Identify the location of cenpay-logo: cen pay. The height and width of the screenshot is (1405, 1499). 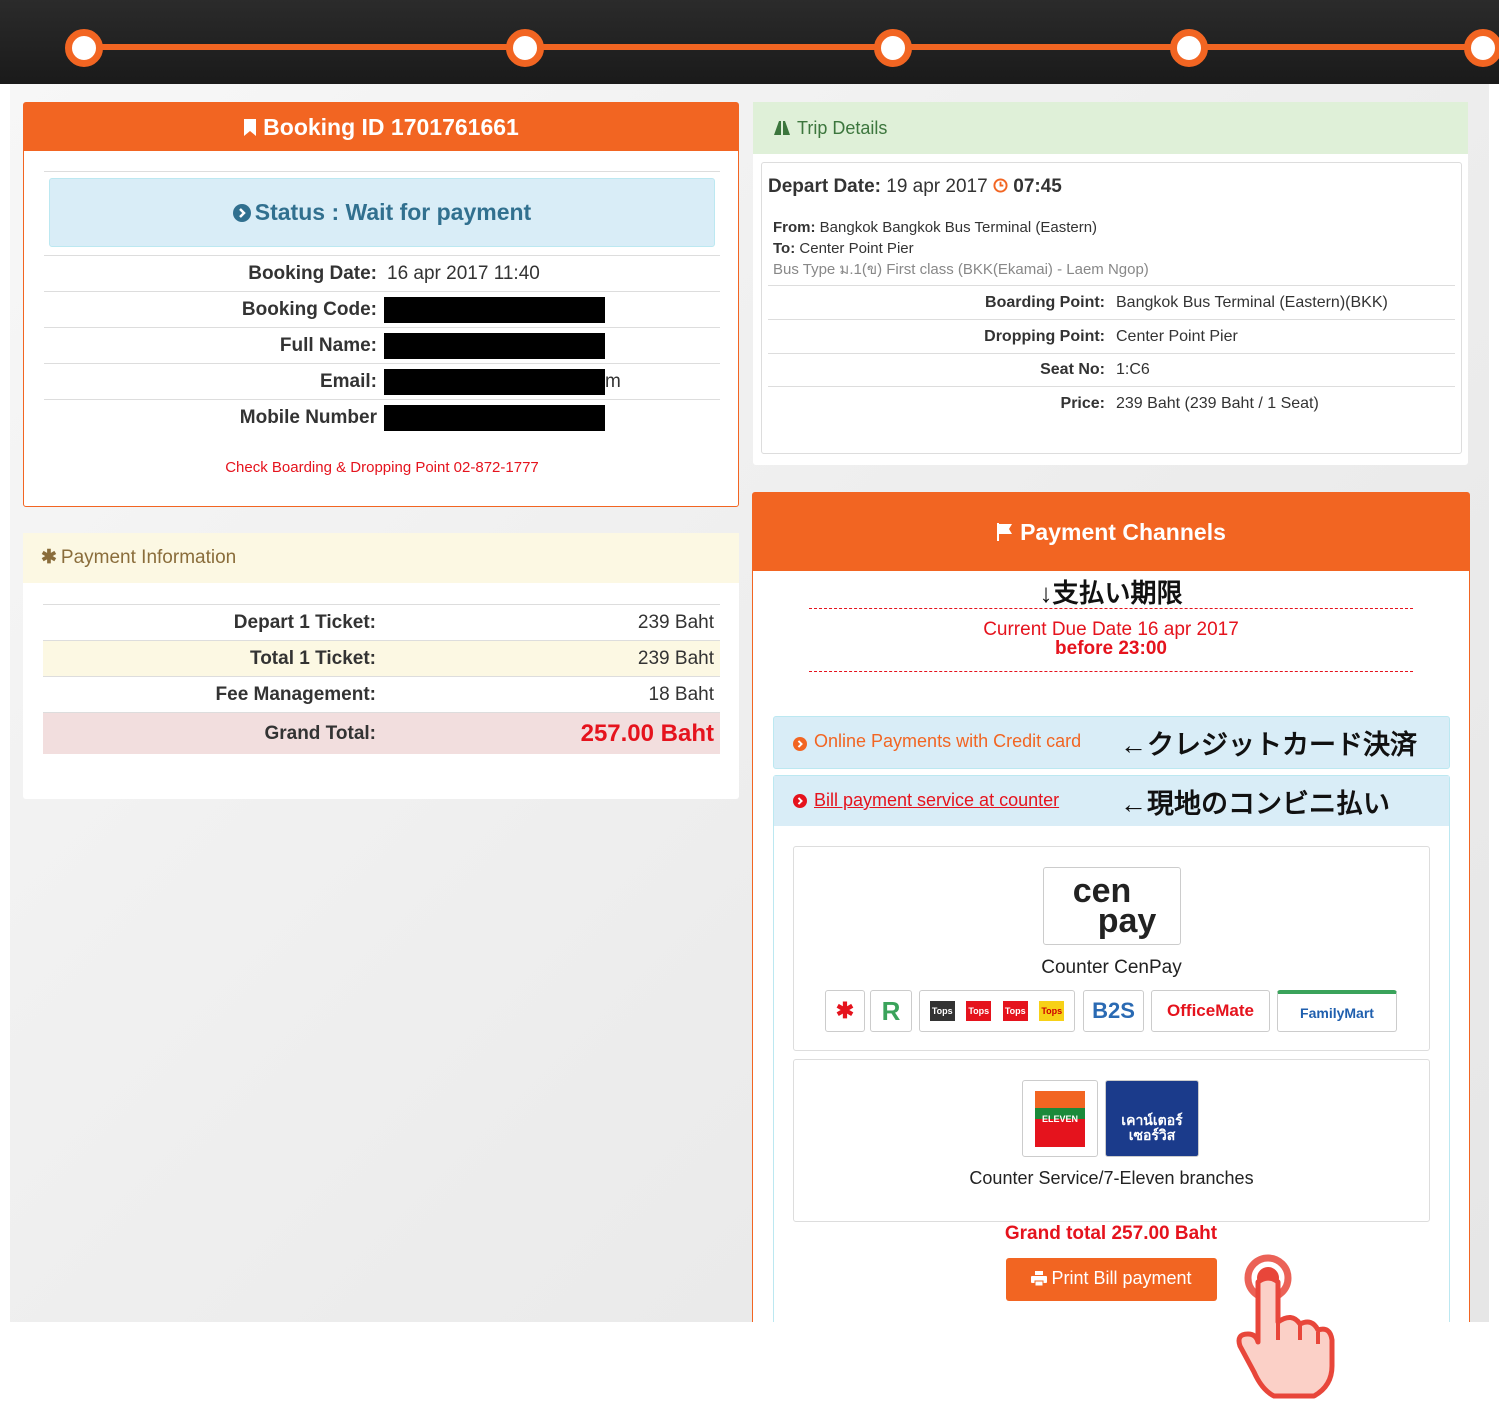
(1112, 906).